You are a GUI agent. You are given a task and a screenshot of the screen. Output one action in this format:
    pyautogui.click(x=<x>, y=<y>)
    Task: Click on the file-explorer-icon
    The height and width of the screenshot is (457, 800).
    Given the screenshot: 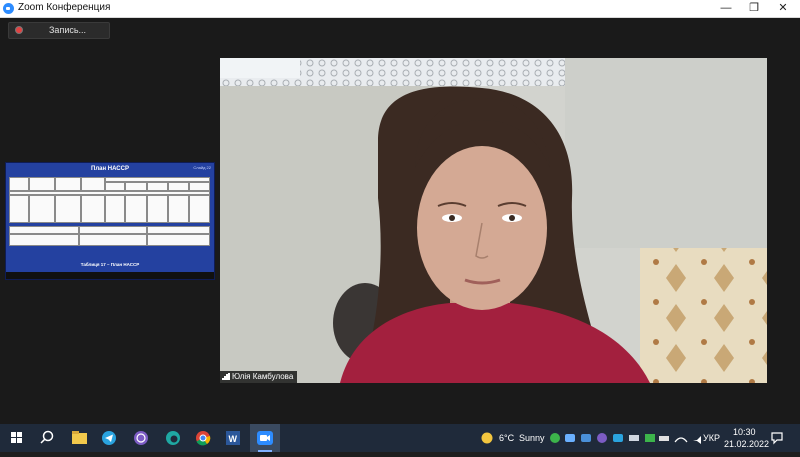 What is the action you would take?
    pyautogui.click(x=79, y=438)
    